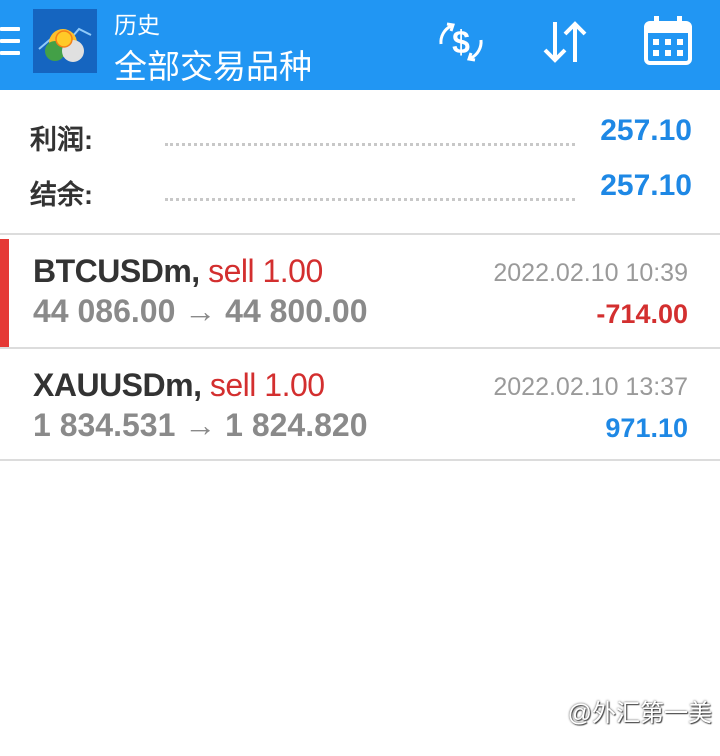 Image resolution: width=720 pixels, height=756 pixels. I want to click on trade-profit: 971.10, so click(646, 428).